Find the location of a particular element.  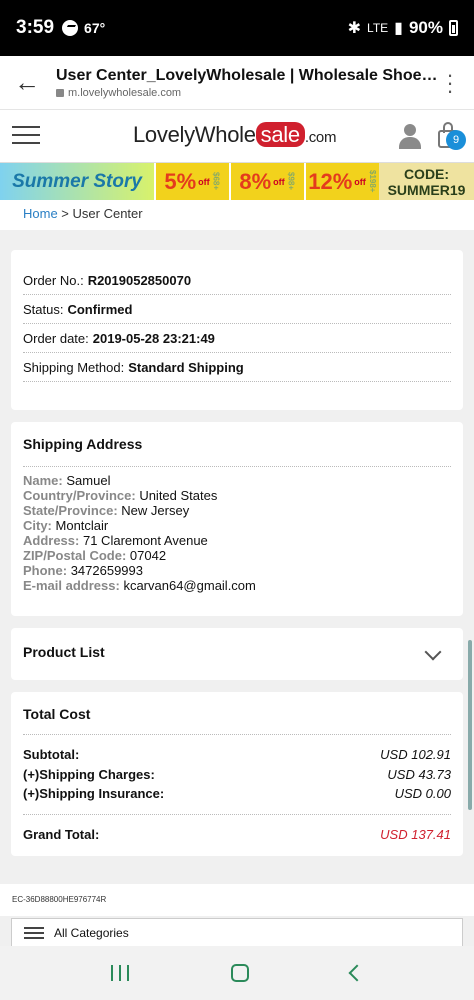

address-zip: ZIP/Postal Code: 07042 is located at coordinates (95, 555).